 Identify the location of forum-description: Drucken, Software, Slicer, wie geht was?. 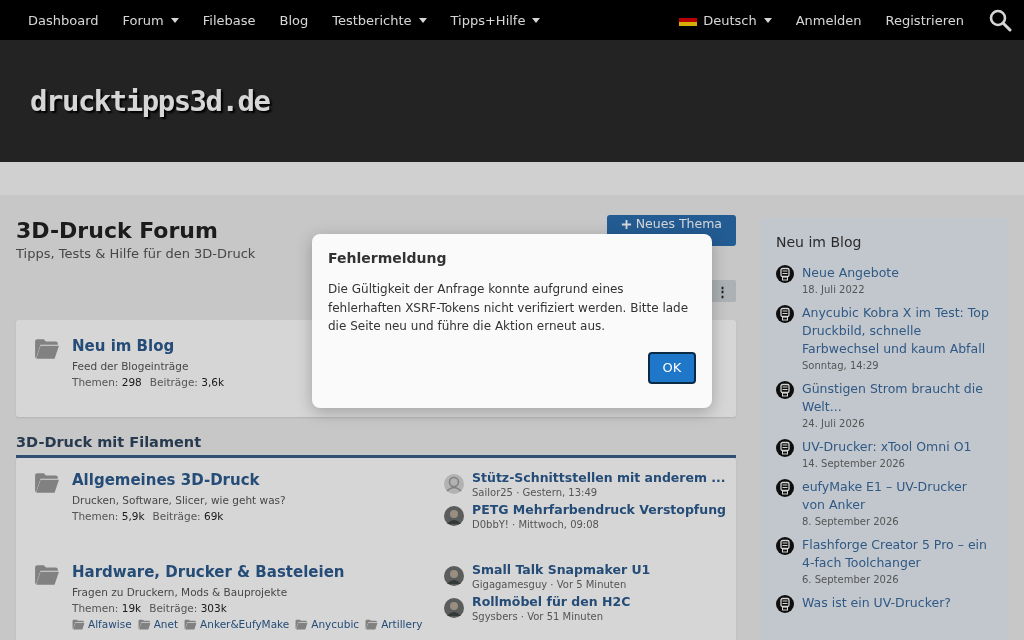
(179, 500).